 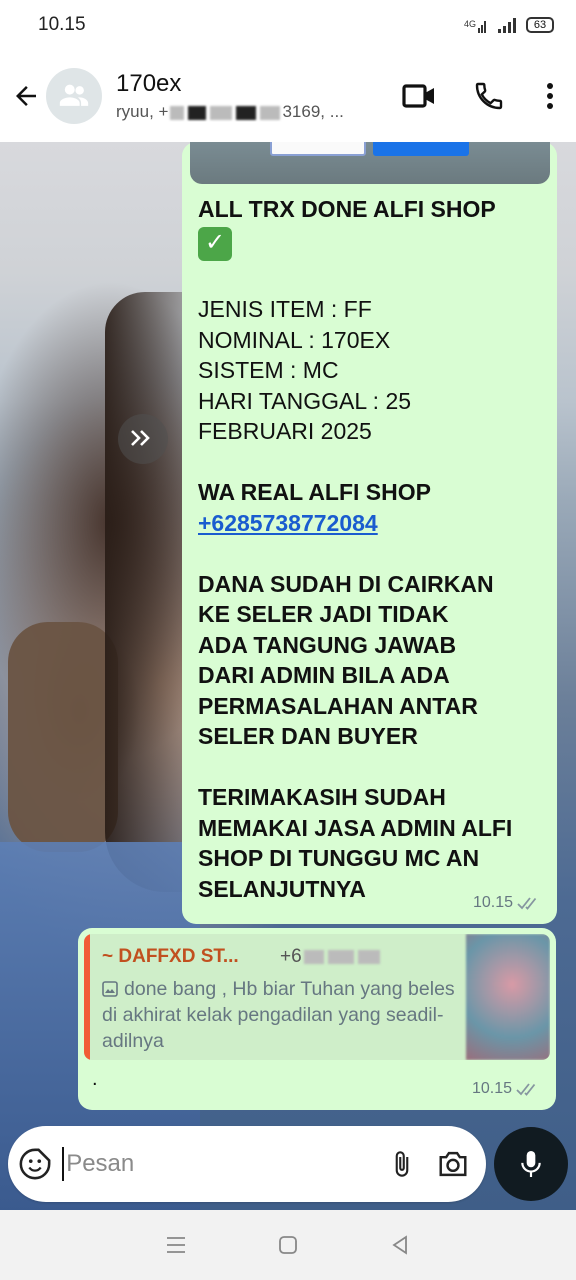 I want to click on system-nav-bar, so click(x=288, y=1245).